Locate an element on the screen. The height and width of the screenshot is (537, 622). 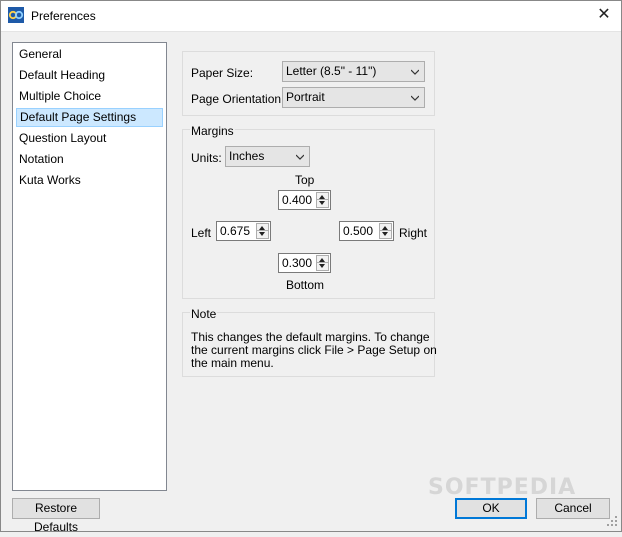
units-select: Inches is located at coordinates (267, 156).